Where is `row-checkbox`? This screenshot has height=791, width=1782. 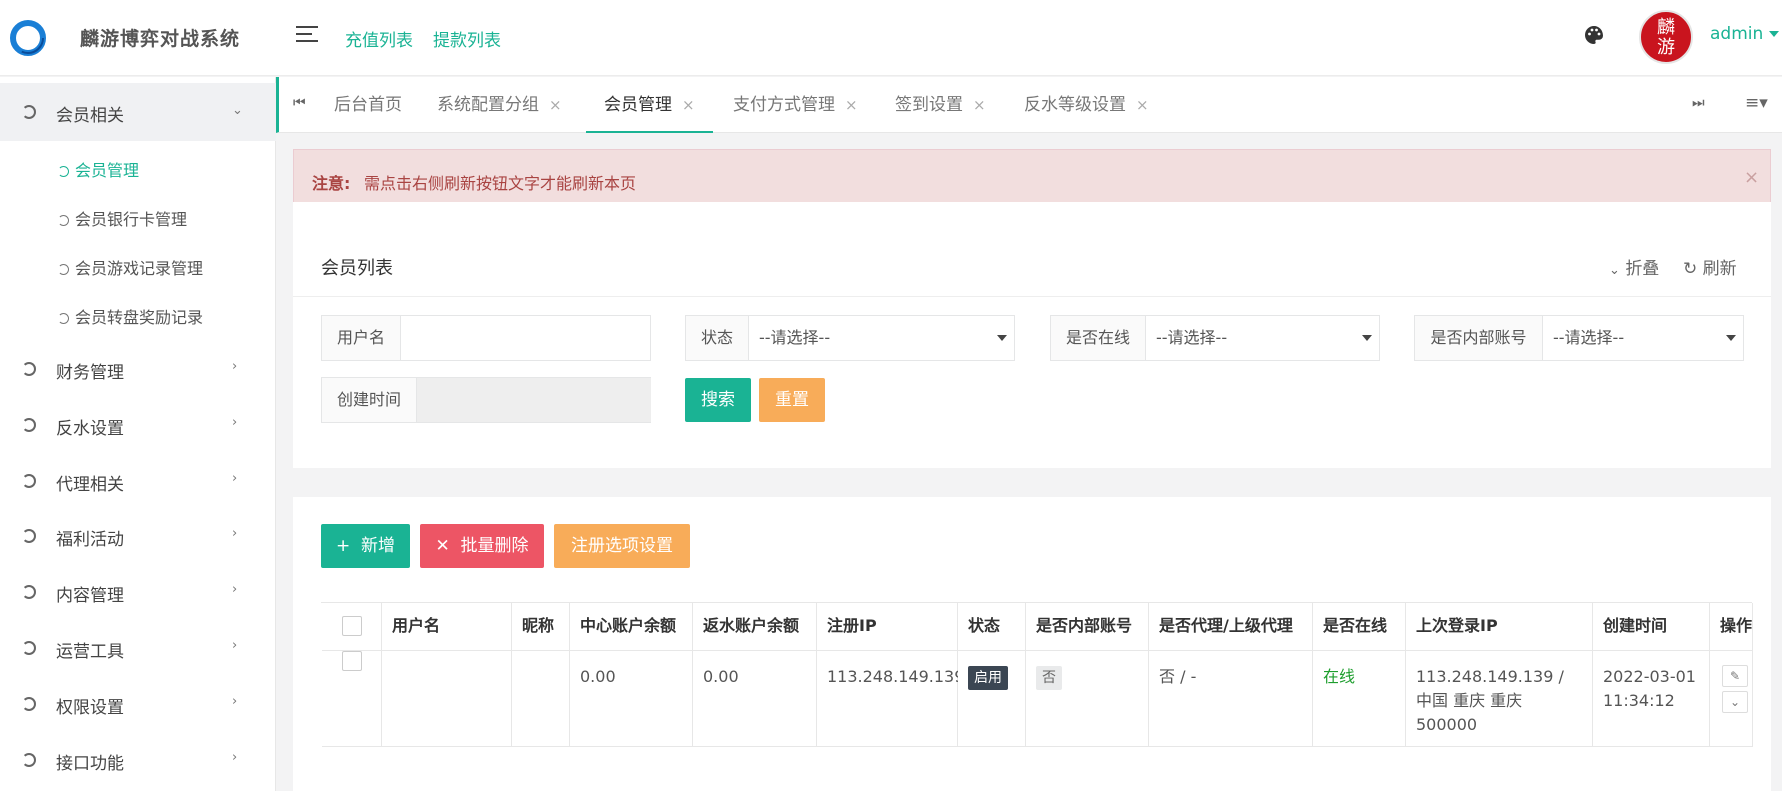
row-checkbox is located at coordinates (351, 661).